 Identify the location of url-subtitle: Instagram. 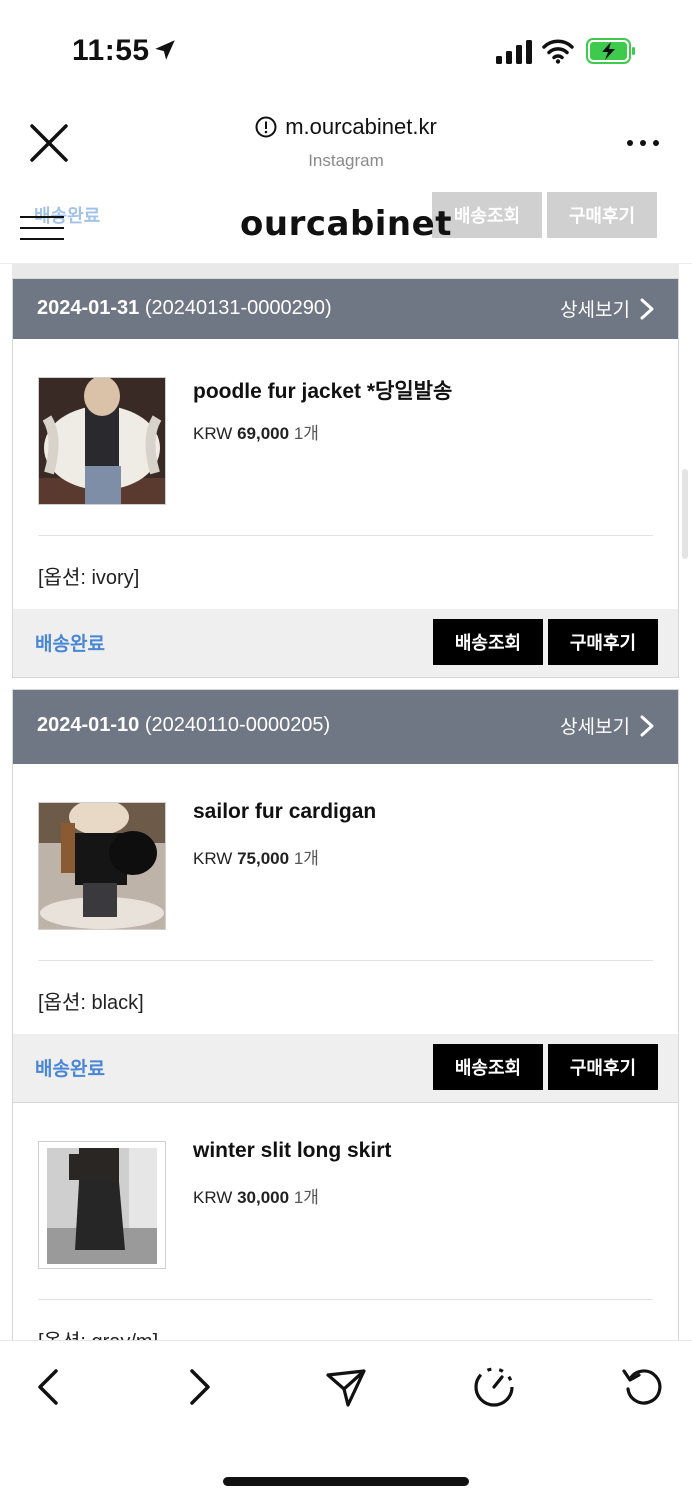
(346, 160).